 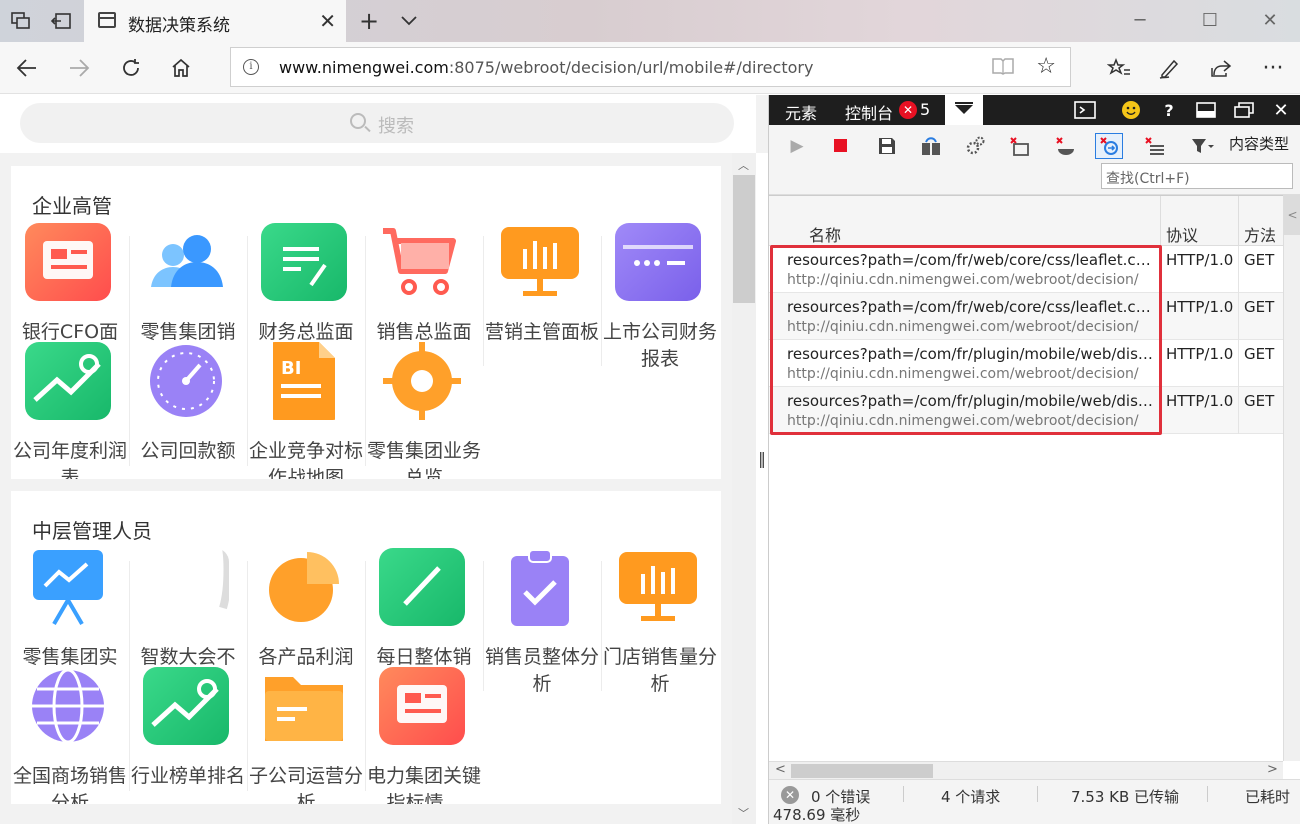 What do you see at coordinates (27, 68) in the screenshot?
I see `back-icon` at bounding box center [27, 68].